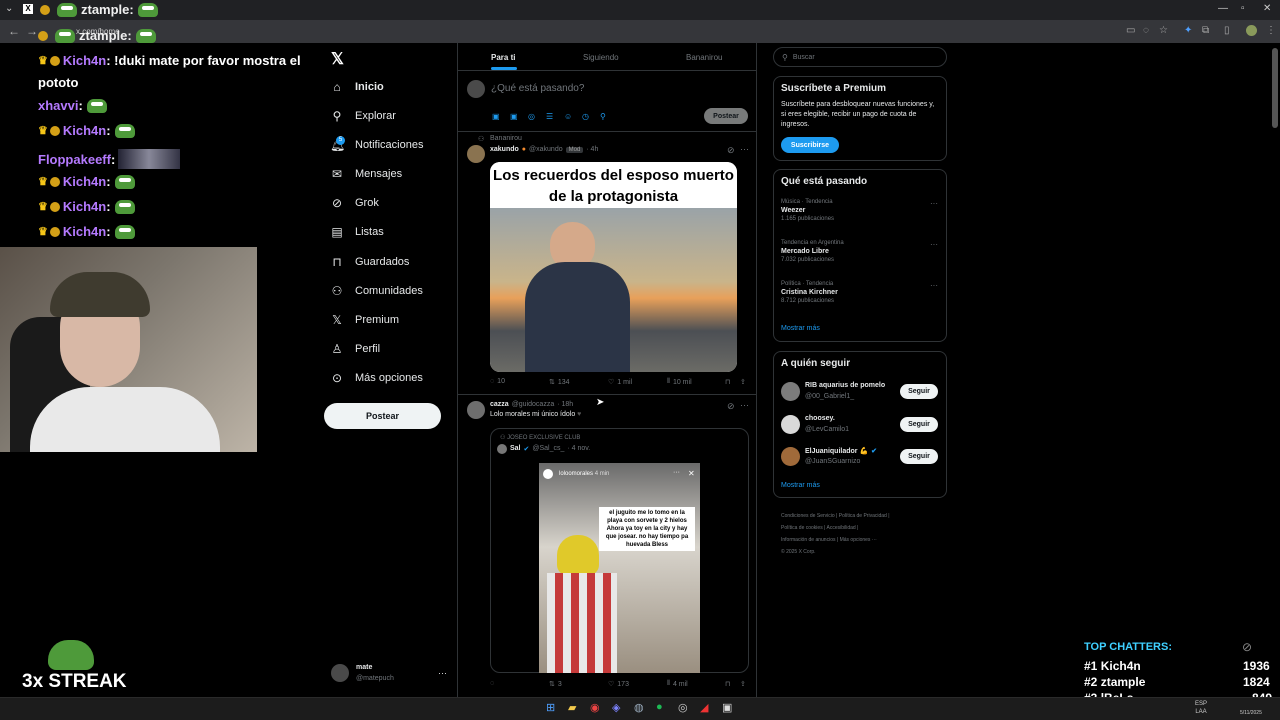  What do you see at coordinates (355, 349) in the screenshot?
I see `nav-perfil: ♙ Perfil` at bounding box center [355, 349].